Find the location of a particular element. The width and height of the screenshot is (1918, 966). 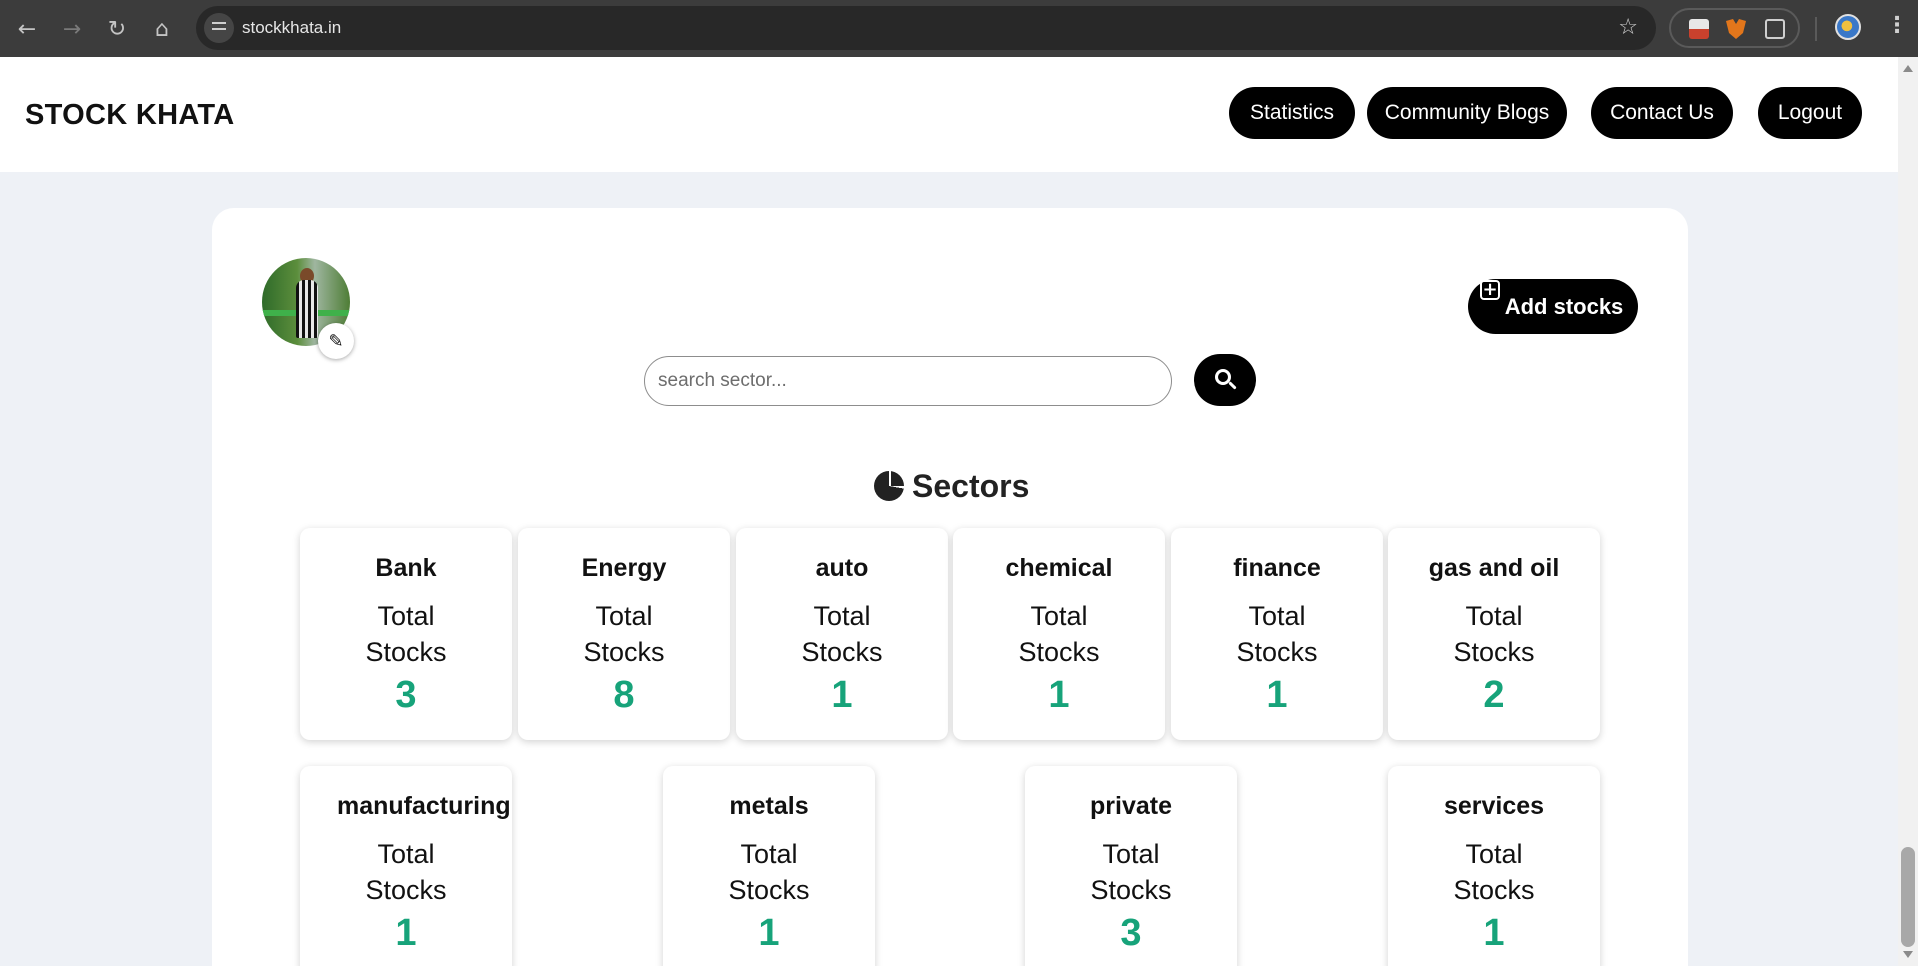

sector-name: metals is located at coordinates (769, 806).